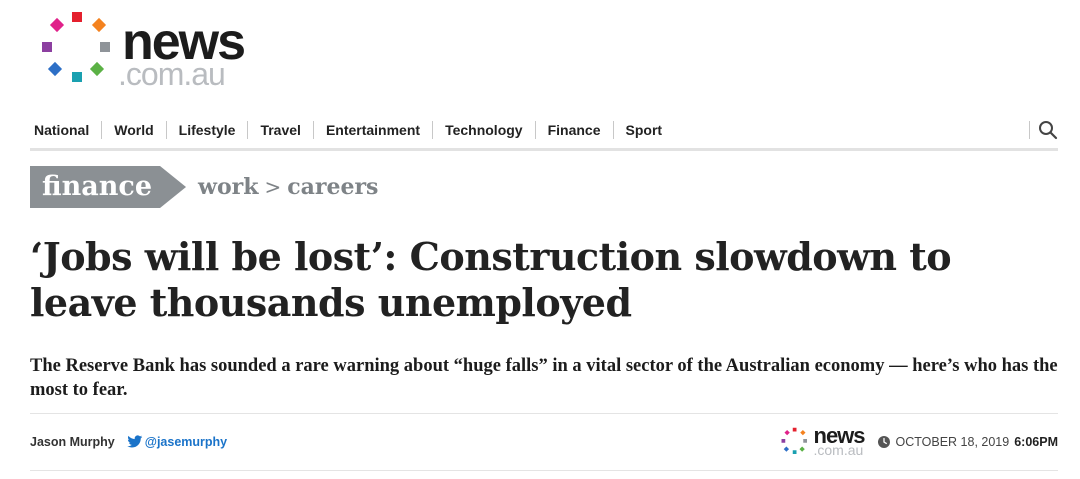 The height and width of the screenshot is (479, 1080). I want to click on nav-item-entertainment: Entertainment, so click(373, 130).